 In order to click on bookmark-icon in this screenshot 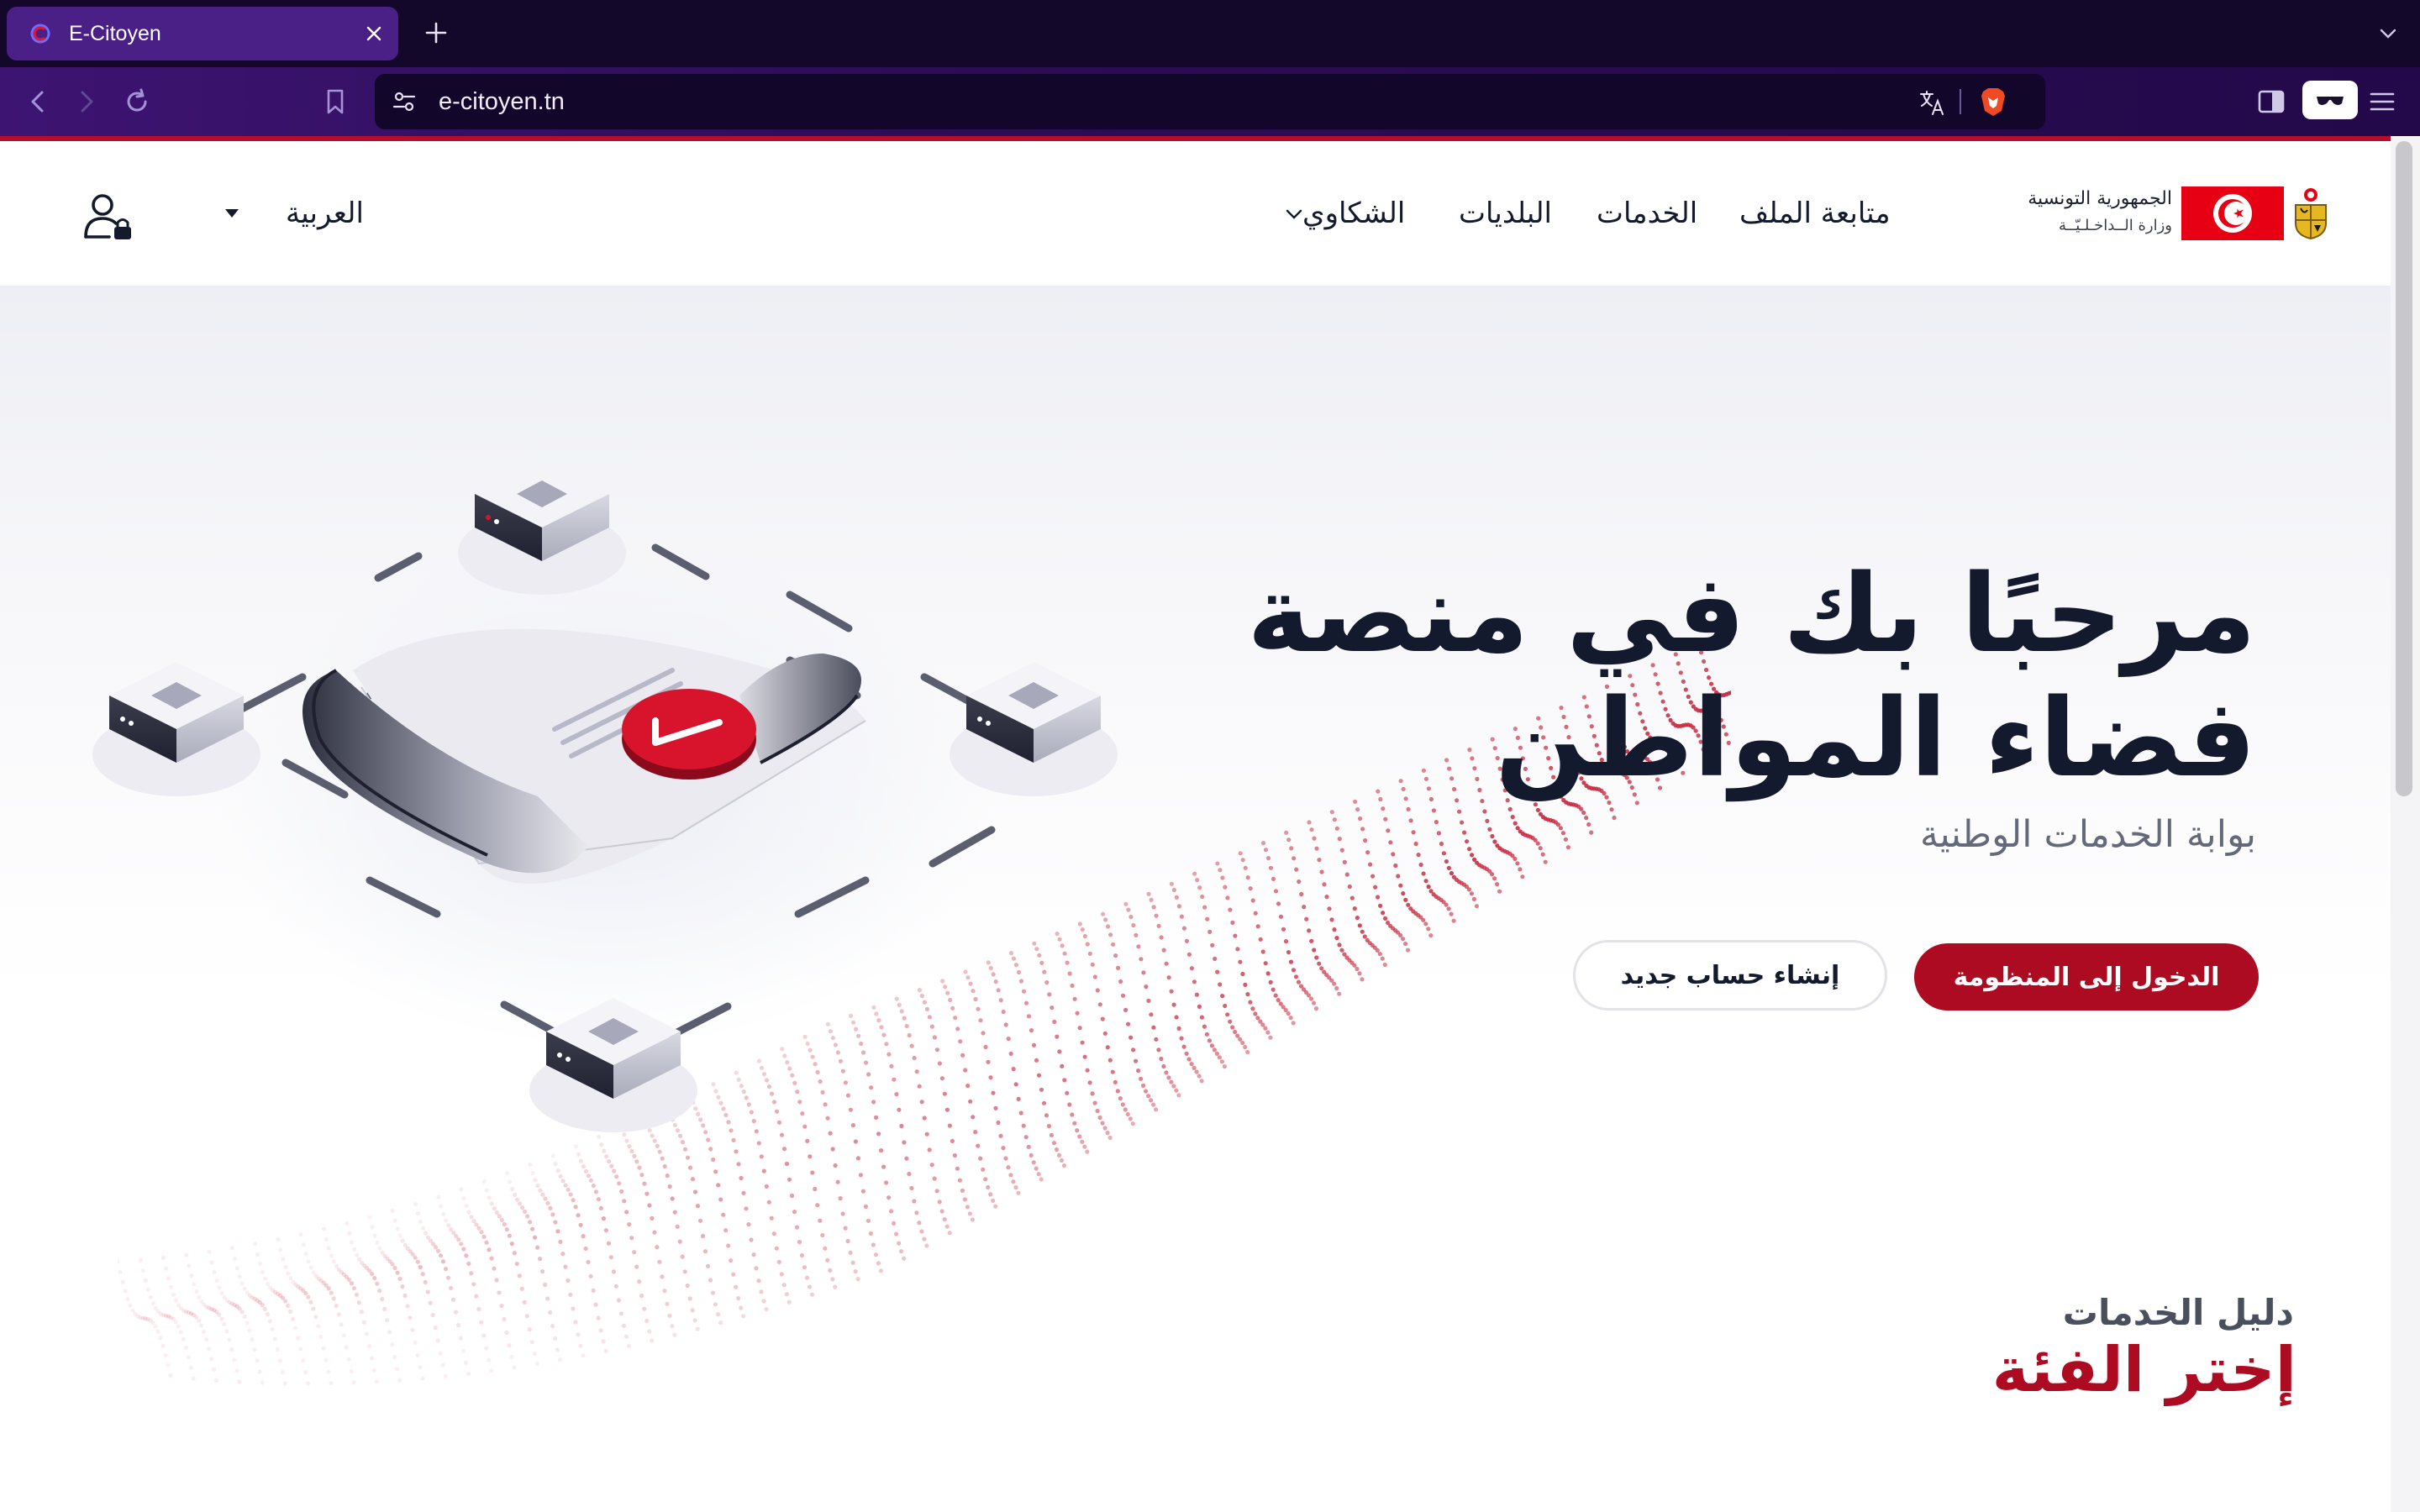, I will do `click(335, 102)`.